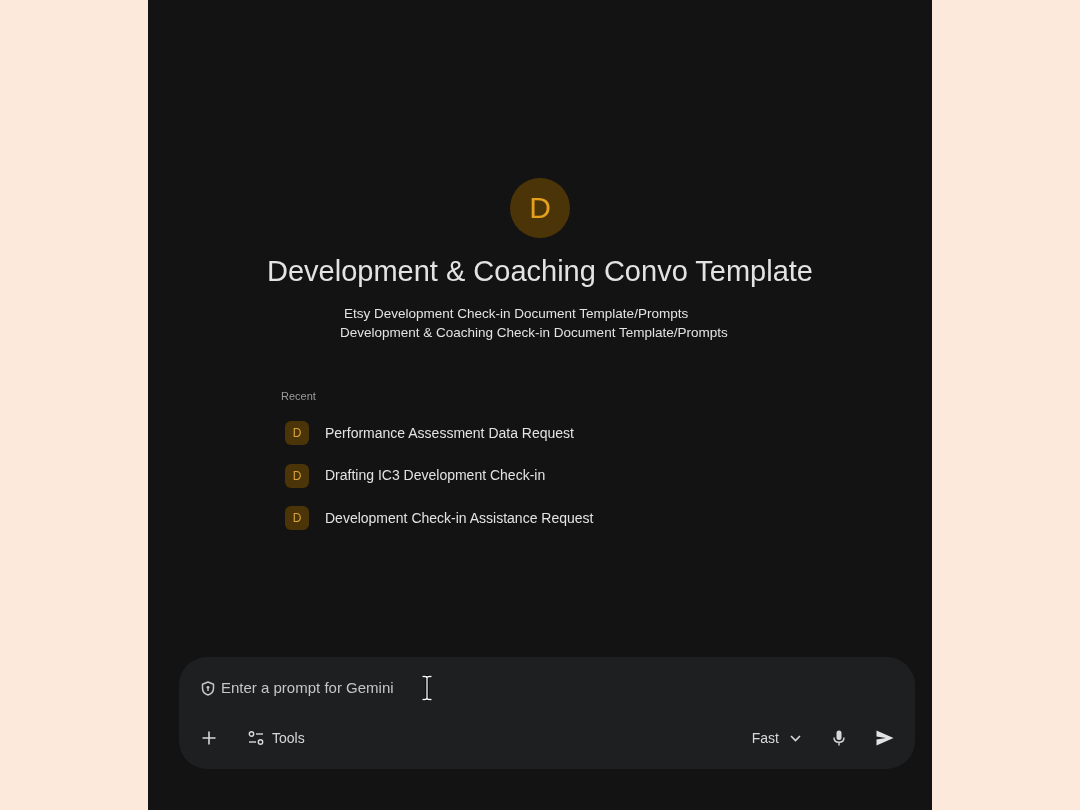 The width and height of the screenshot is (1080, 810). Describe the element at coordinates (534, 333) in the screenshot. I see `assistant-description-line: Development & Coaching Check-in Document Template/Prompts` at that location.